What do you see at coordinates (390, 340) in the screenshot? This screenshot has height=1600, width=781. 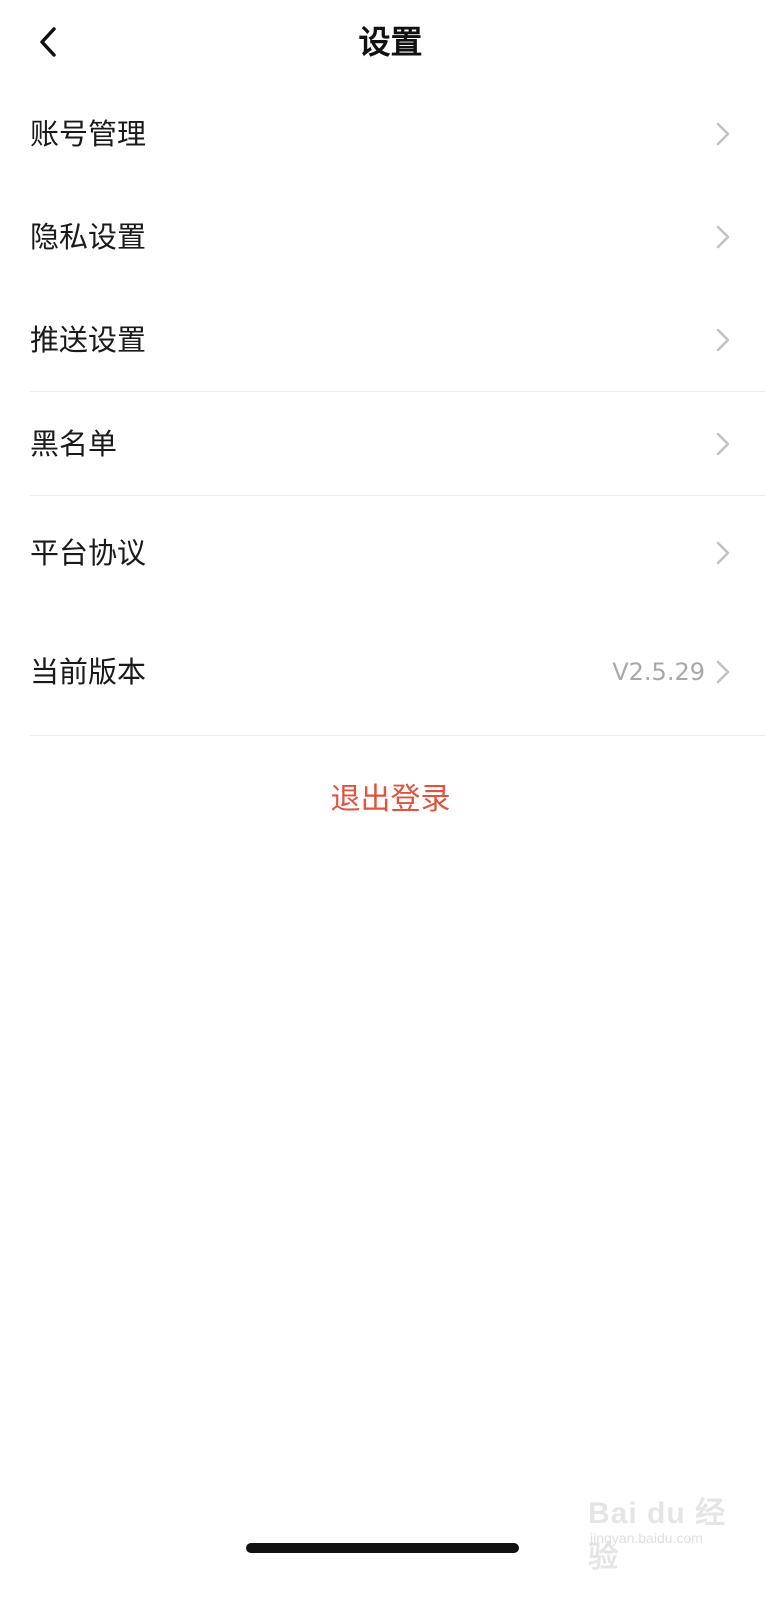 I see `menu-item-push-settings: 推送设置` at bounding box center [390, 340].